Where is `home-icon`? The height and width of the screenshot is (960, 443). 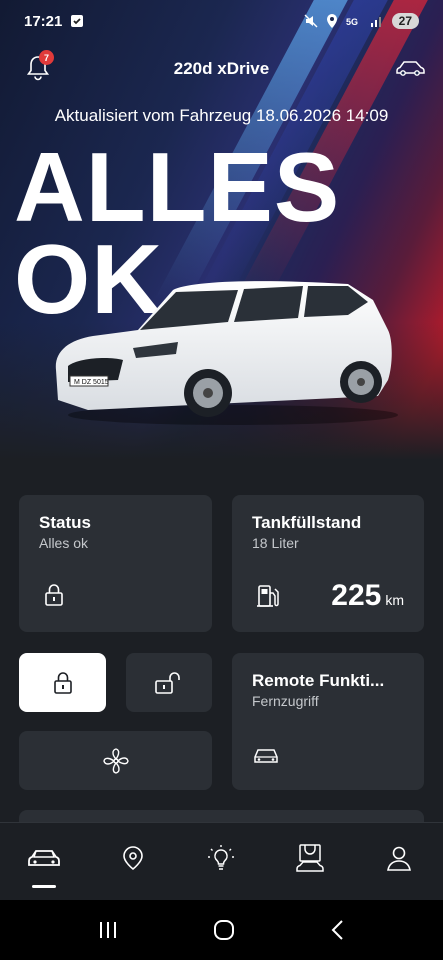 home-icon is located at coordinates (224, 930).